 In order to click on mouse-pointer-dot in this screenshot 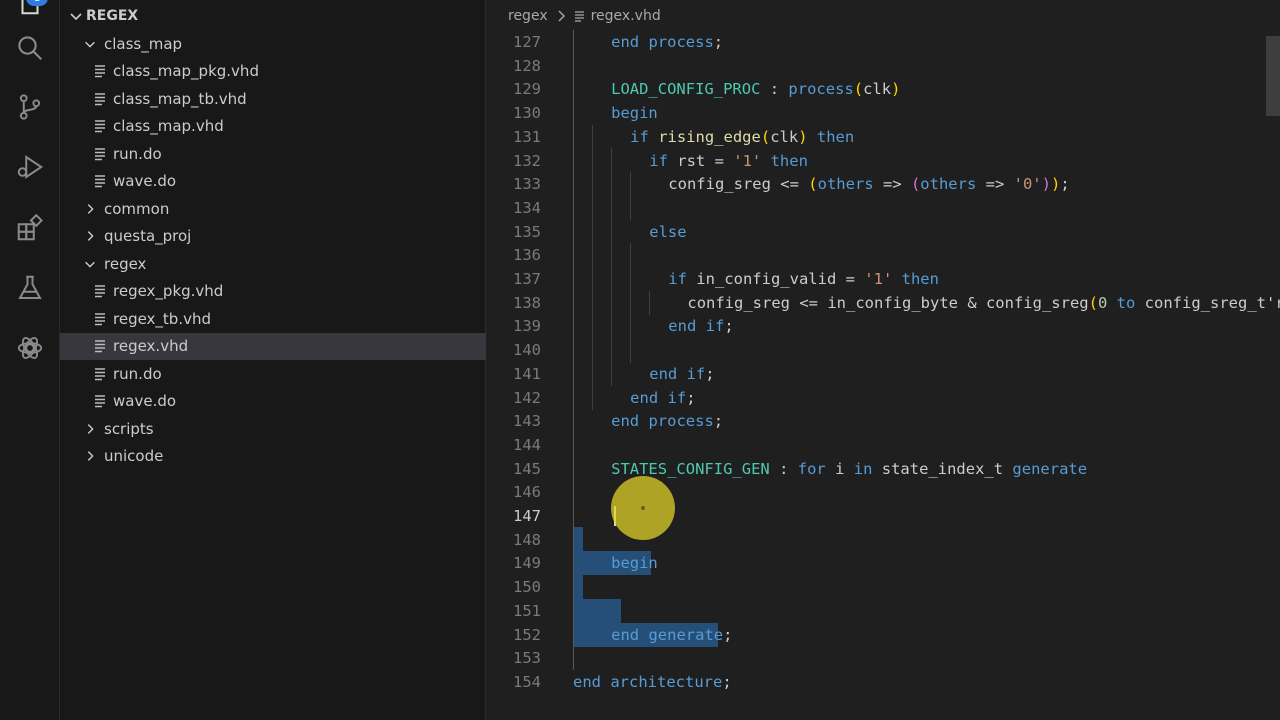, I will do `click(643, 508)`.